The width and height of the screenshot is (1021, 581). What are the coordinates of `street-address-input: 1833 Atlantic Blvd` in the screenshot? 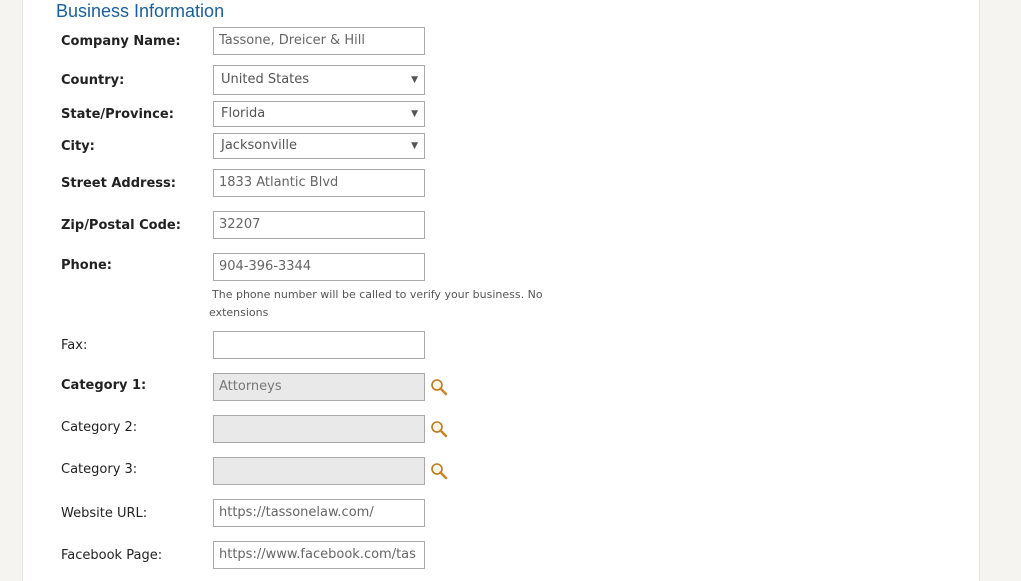 It's located at (319, 183).